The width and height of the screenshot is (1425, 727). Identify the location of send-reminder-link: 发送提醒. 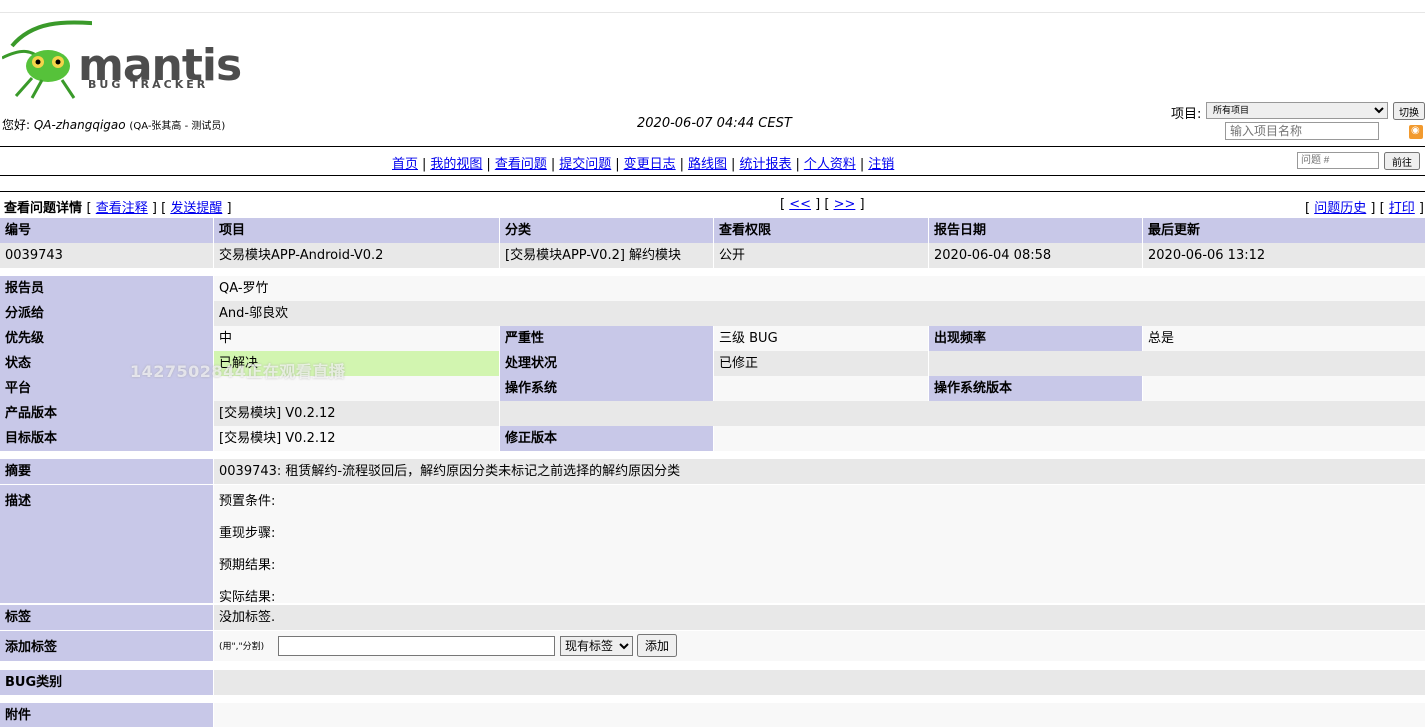
(196, 208).